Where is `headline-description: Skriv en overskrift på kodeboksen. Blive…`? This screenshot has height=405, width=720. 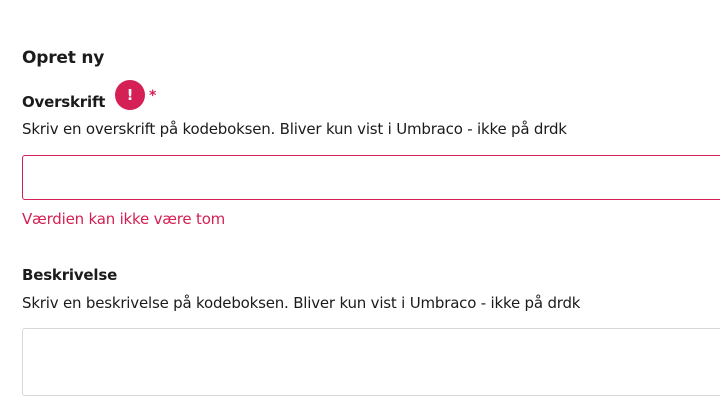
headline-description: Skriv en overskrift på kodeboksen. Blive… is located at coordinates (294, 129).